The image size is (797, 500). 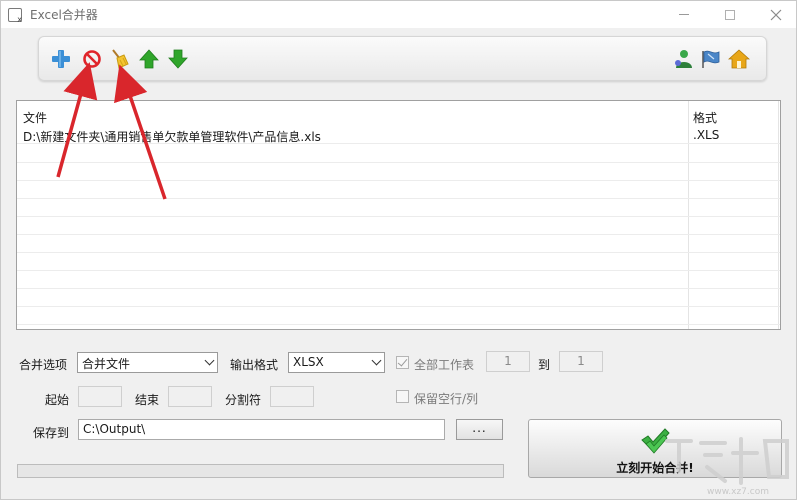 I want to click on keep-empty-checkbox, so click(x=402, y=396).